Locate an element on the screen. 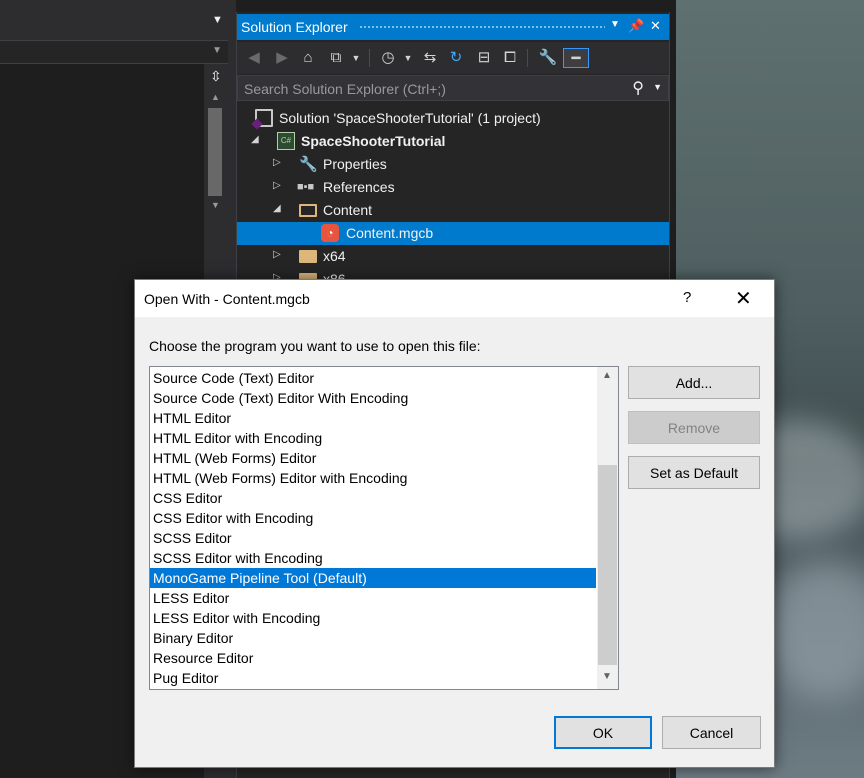 The image size is (864, 778). solution-search-input: Search Solution Explorer (Ctrl+;) ⚲ ▼ is located at coordinates (453, 88).